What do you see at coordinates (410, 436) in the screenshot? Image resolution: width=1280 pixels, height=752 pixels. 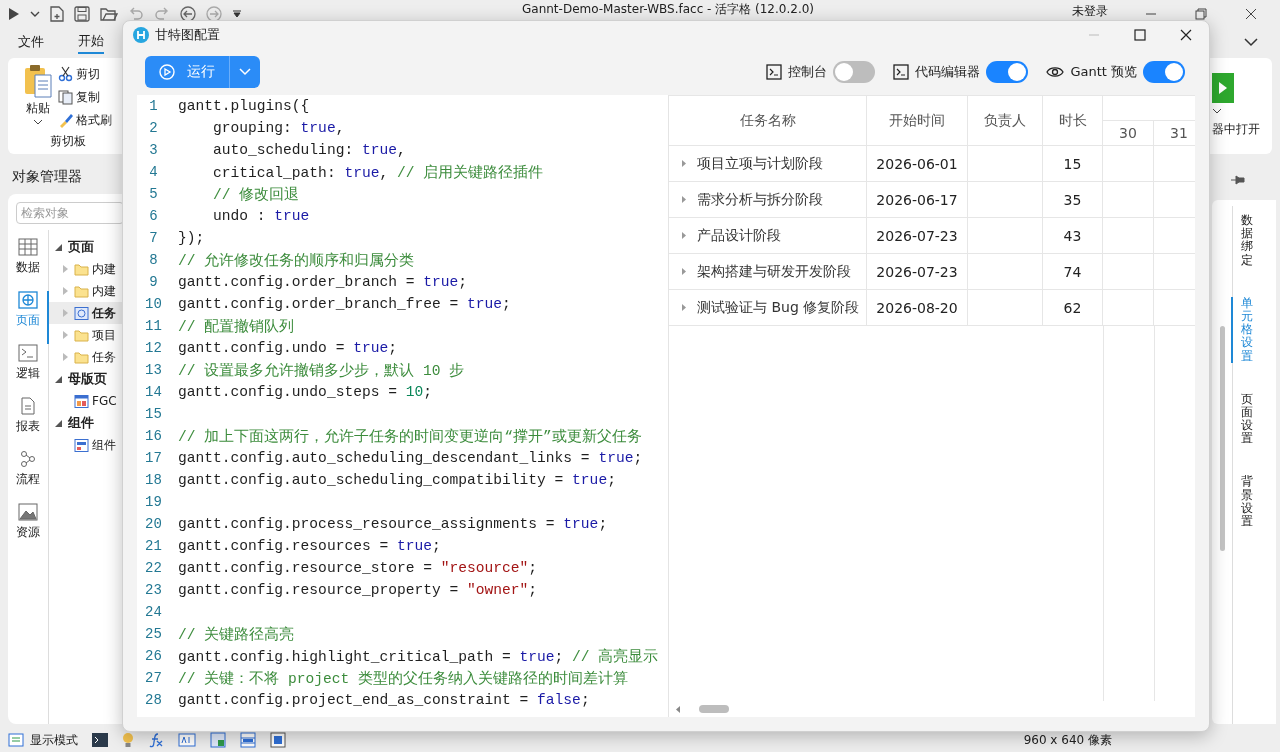 I see `code-line: // 加上下面这两行，允许子任务的时间变更逆向“撑开”或更新父任务` at bounding box center [410, 436].